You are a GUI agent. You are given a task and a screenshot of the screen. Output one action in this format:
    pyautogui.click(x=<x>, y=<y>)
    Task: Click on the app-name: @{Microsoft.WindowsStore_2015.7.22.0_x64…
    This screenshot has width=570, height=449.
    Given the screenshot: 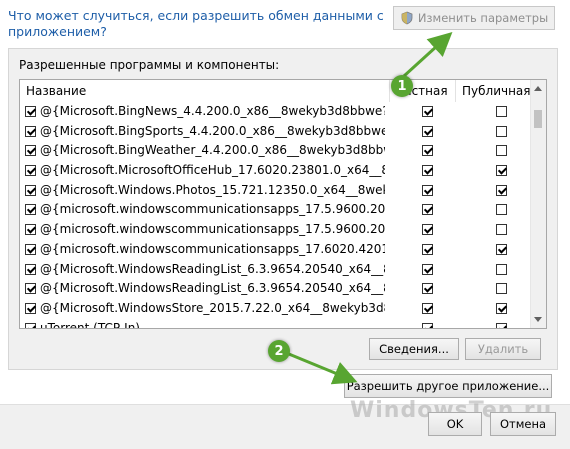 What is the action you would take?
    pyautogui.click(x=212, y=307)
    